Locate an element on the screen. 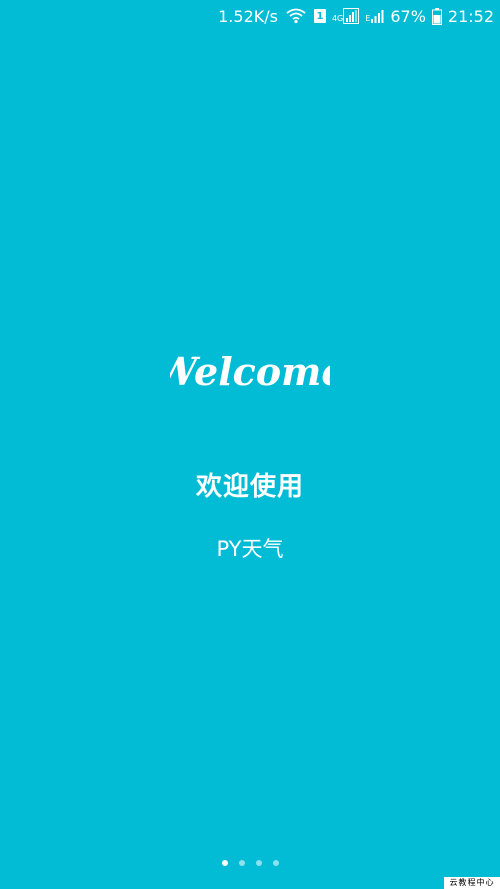 The image size is (500, 889). wifi-icon is located at coordinates (296, 16).